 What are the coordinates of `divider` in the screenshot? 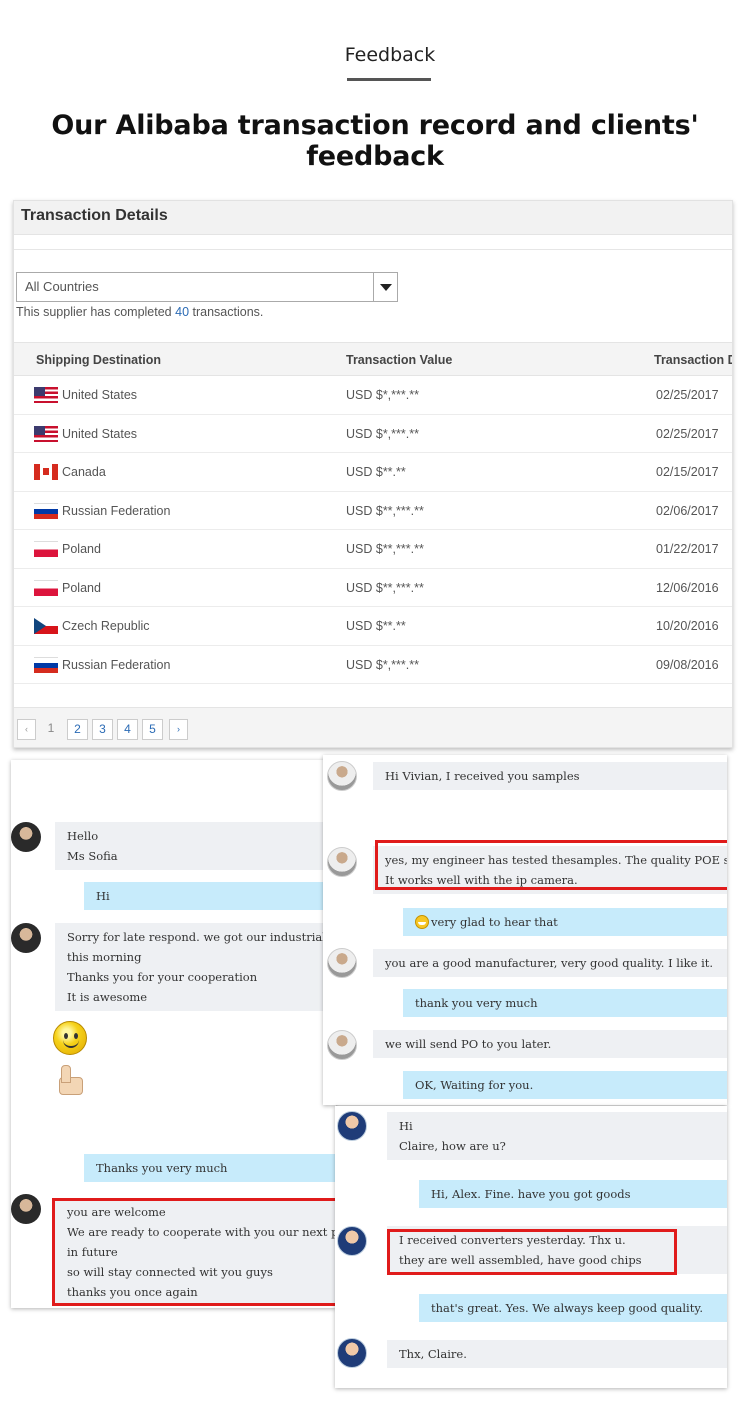 It's located at (373, 249).